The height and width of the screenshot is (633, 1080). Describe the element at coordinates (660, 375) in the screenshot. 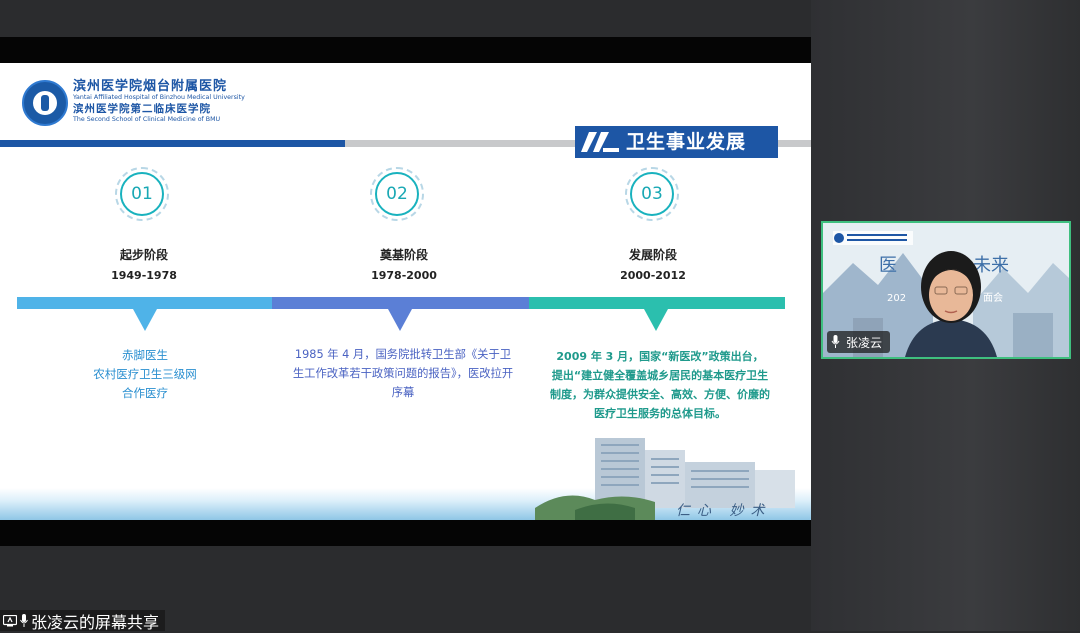

I see `desc-line: 提出“建立健全覆盖城乡居民的基本医疗卫生` at that location.